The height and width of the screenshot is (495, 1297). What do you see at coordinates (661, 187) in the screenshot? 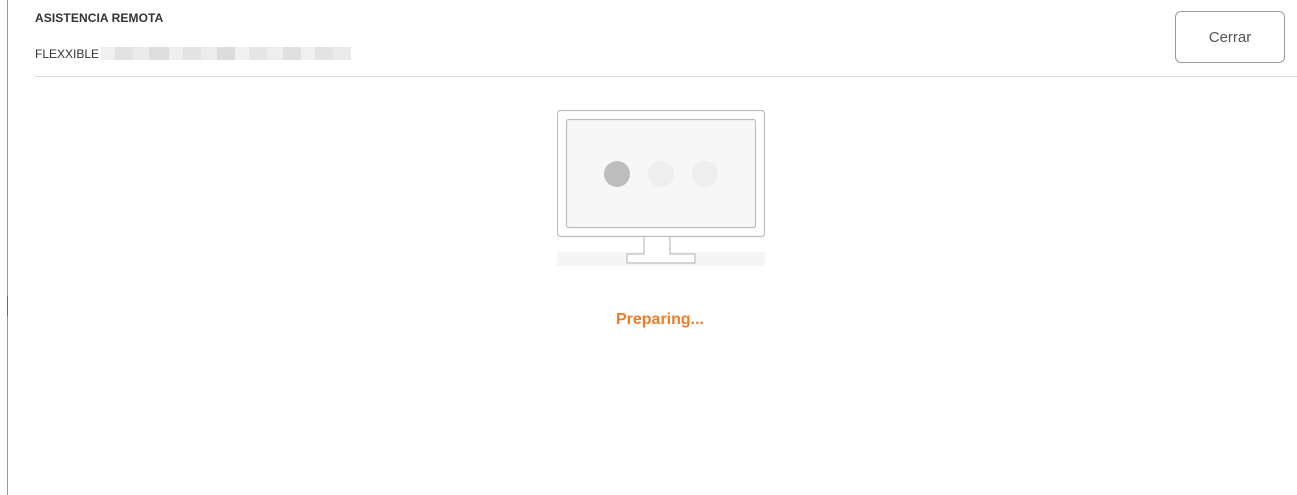
I see `monitor-loading-icon` at bounding box center [661, 187].